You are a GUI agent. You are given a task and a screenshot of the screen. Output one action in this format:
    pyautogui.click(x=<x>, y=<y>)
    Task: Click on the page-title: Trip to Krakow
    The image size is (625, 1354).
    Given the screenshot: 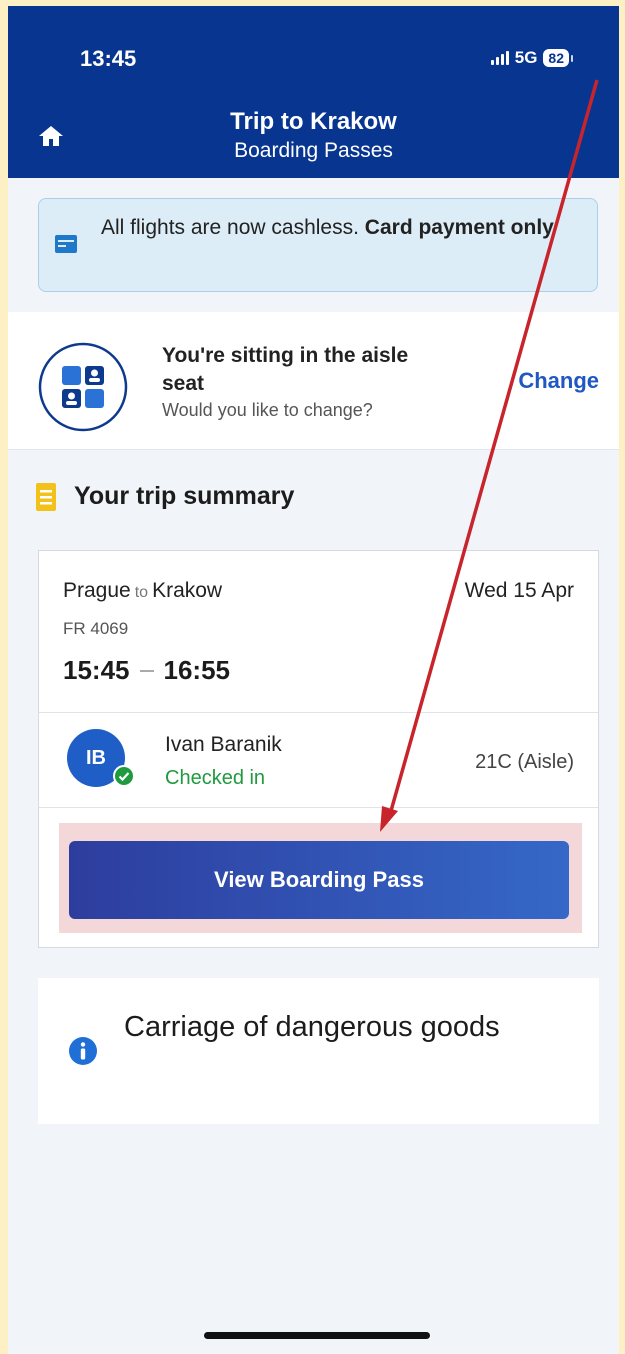 What is the action you would take?
    pyautogui.click(x=313, y=121)
    